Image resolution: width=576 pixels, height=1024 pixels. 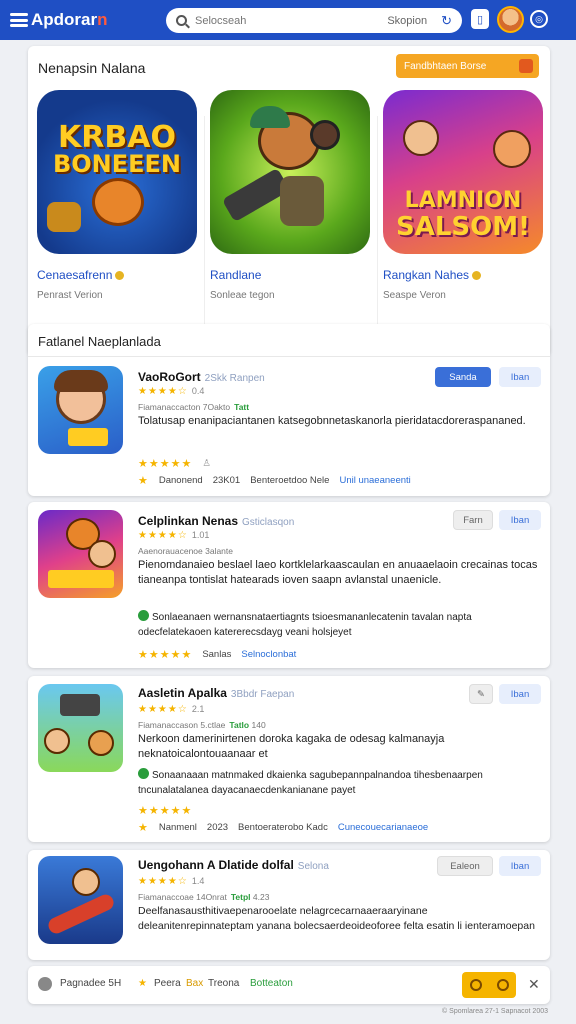 I want to click on foot-link: Selnoclonbat, so click(x=268, y=654).